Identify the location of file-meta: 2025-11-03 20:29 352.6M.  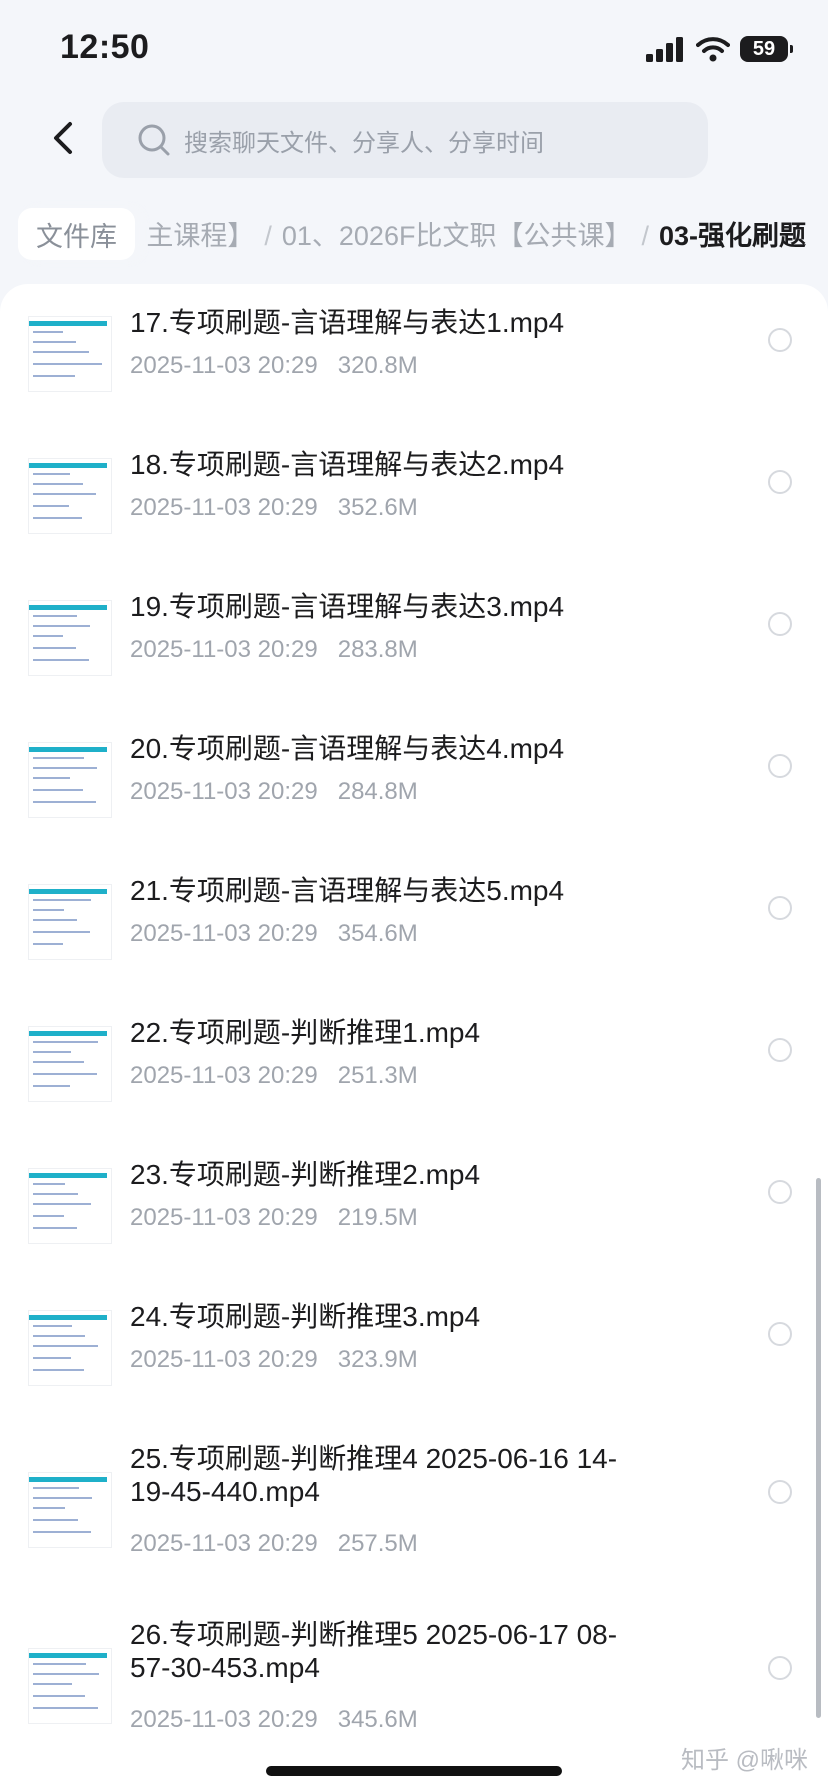
(274, 508).